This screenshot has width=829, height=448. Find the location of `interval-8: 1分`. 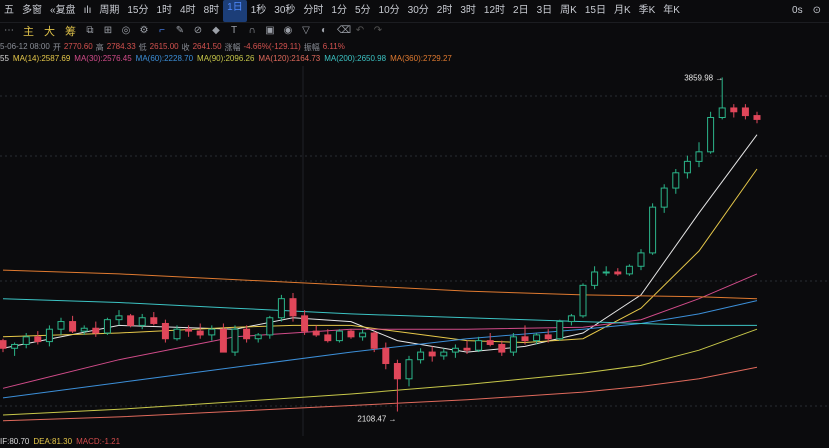

interval-8: 1分 is located at coordinates (339, 11).